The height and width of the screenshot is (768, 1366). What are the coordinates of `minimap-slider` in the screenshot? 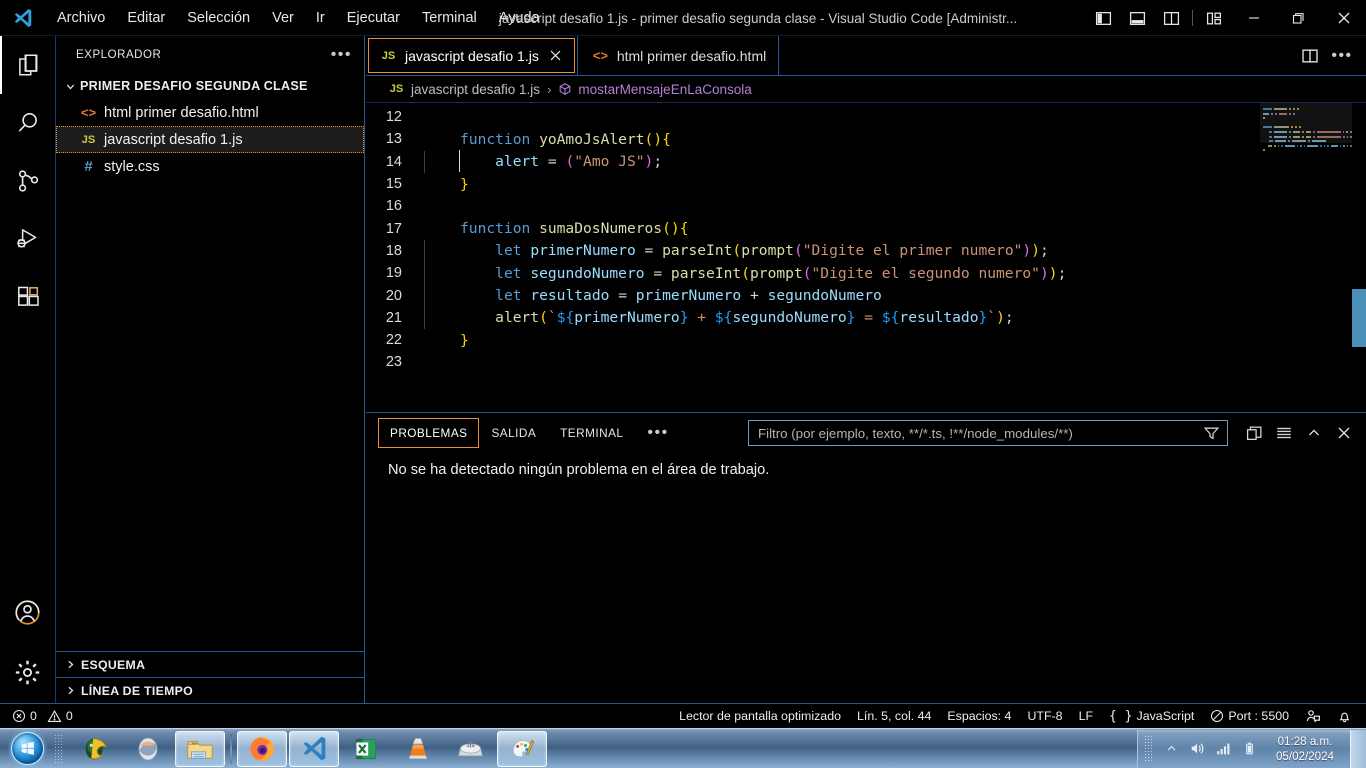 It's located at (1306, 123).